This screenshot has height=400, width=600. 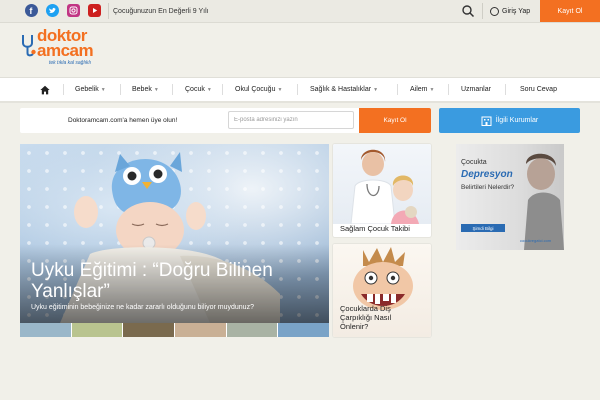 I want to click on nav-item-uzmanlar: Uzmanlar, so click(x=476, y=89).